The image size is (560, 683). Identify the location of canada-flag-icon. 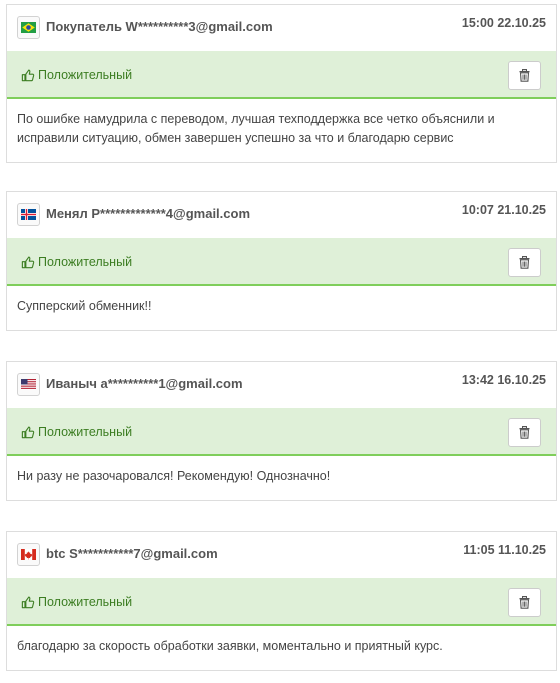
(28, 554).